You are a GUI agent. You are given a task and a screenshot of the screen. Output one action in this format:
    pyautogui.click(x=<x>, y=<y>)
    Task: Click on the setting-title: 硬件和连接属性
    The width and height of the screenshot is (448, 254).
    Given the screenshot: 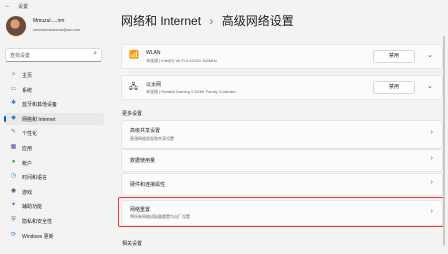 What is the action you would take?
    pyautogui.click(x=148, y=185)
    